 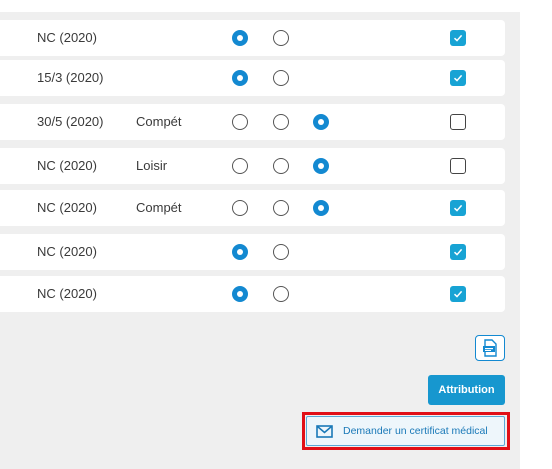 What do you see at coordinates (70, 121) in the screenshot?
I see `row-date: 30/5 (2020)` at bounding box center [70, 121].